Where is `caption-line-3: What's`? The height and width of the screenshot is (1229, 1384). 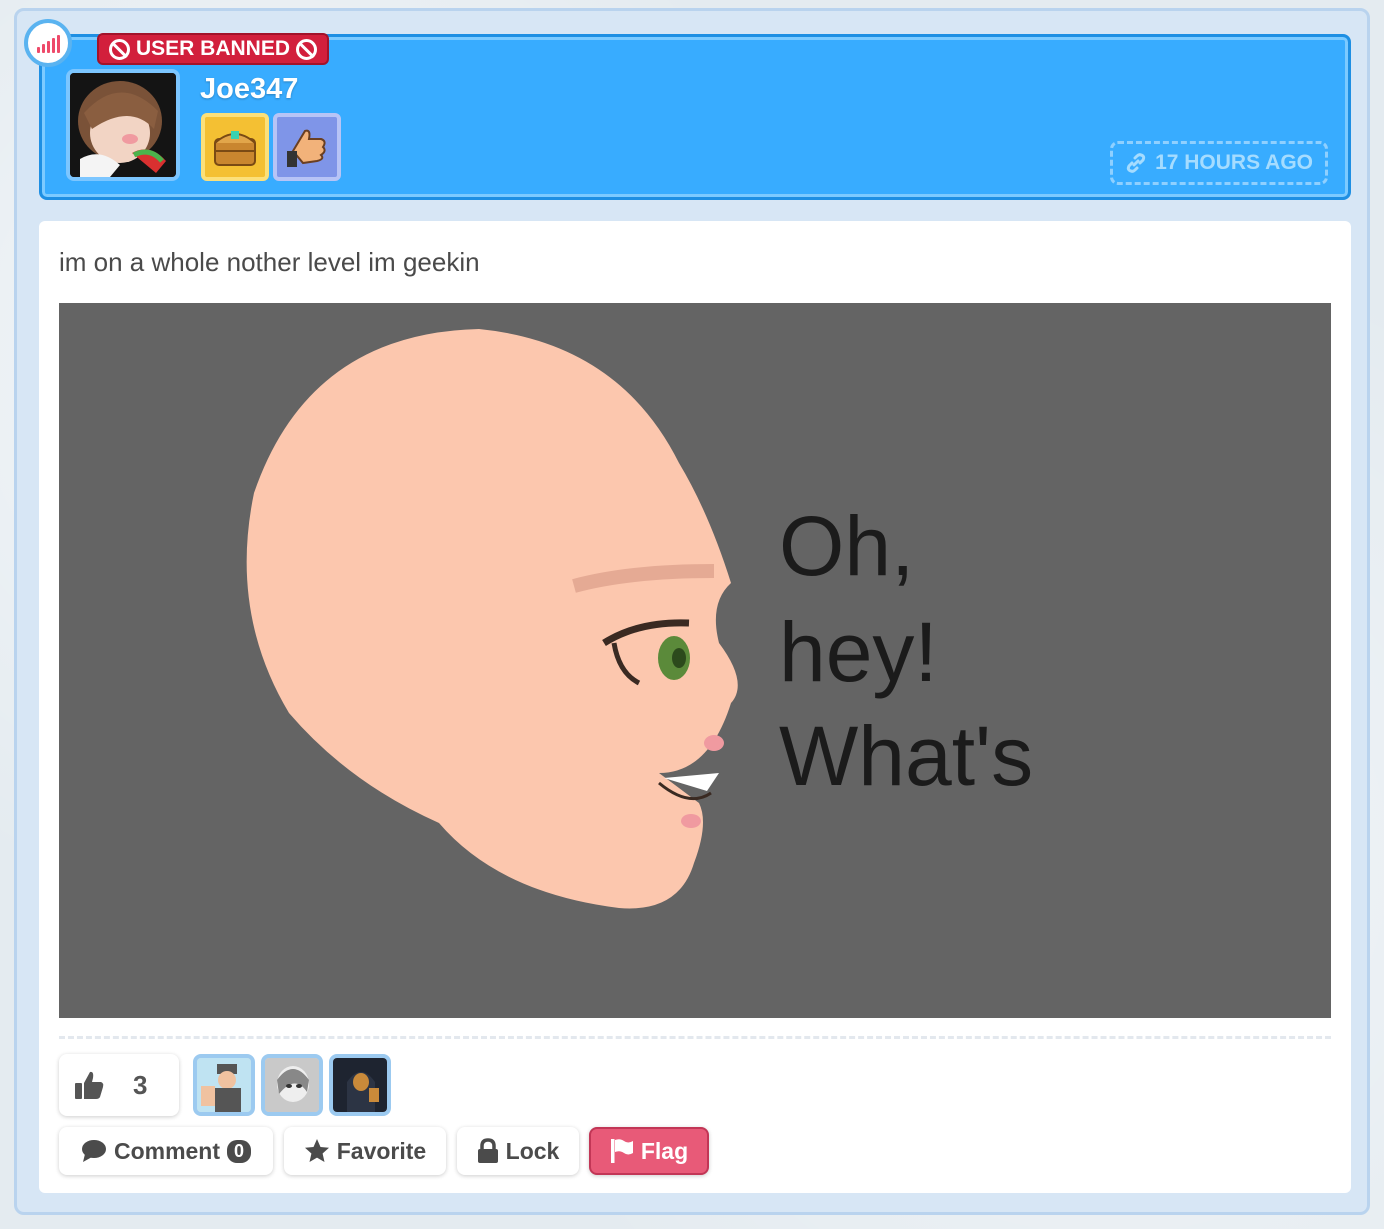 caption-line-3: What's is located at coordinates (906, 756).